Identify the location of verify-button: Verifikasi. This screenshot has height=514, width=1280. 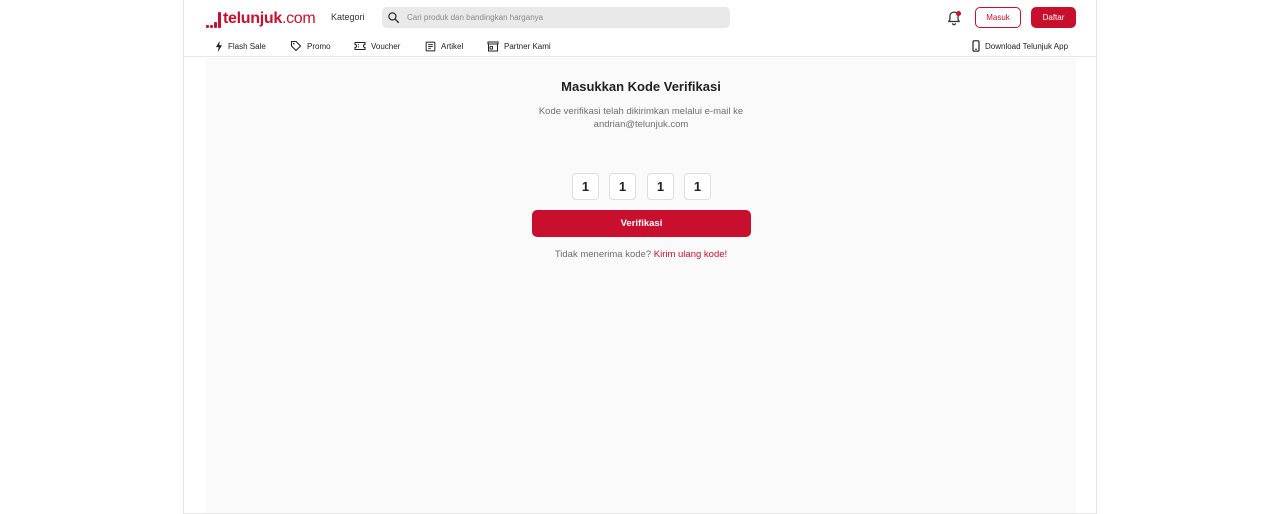
(641, 223).